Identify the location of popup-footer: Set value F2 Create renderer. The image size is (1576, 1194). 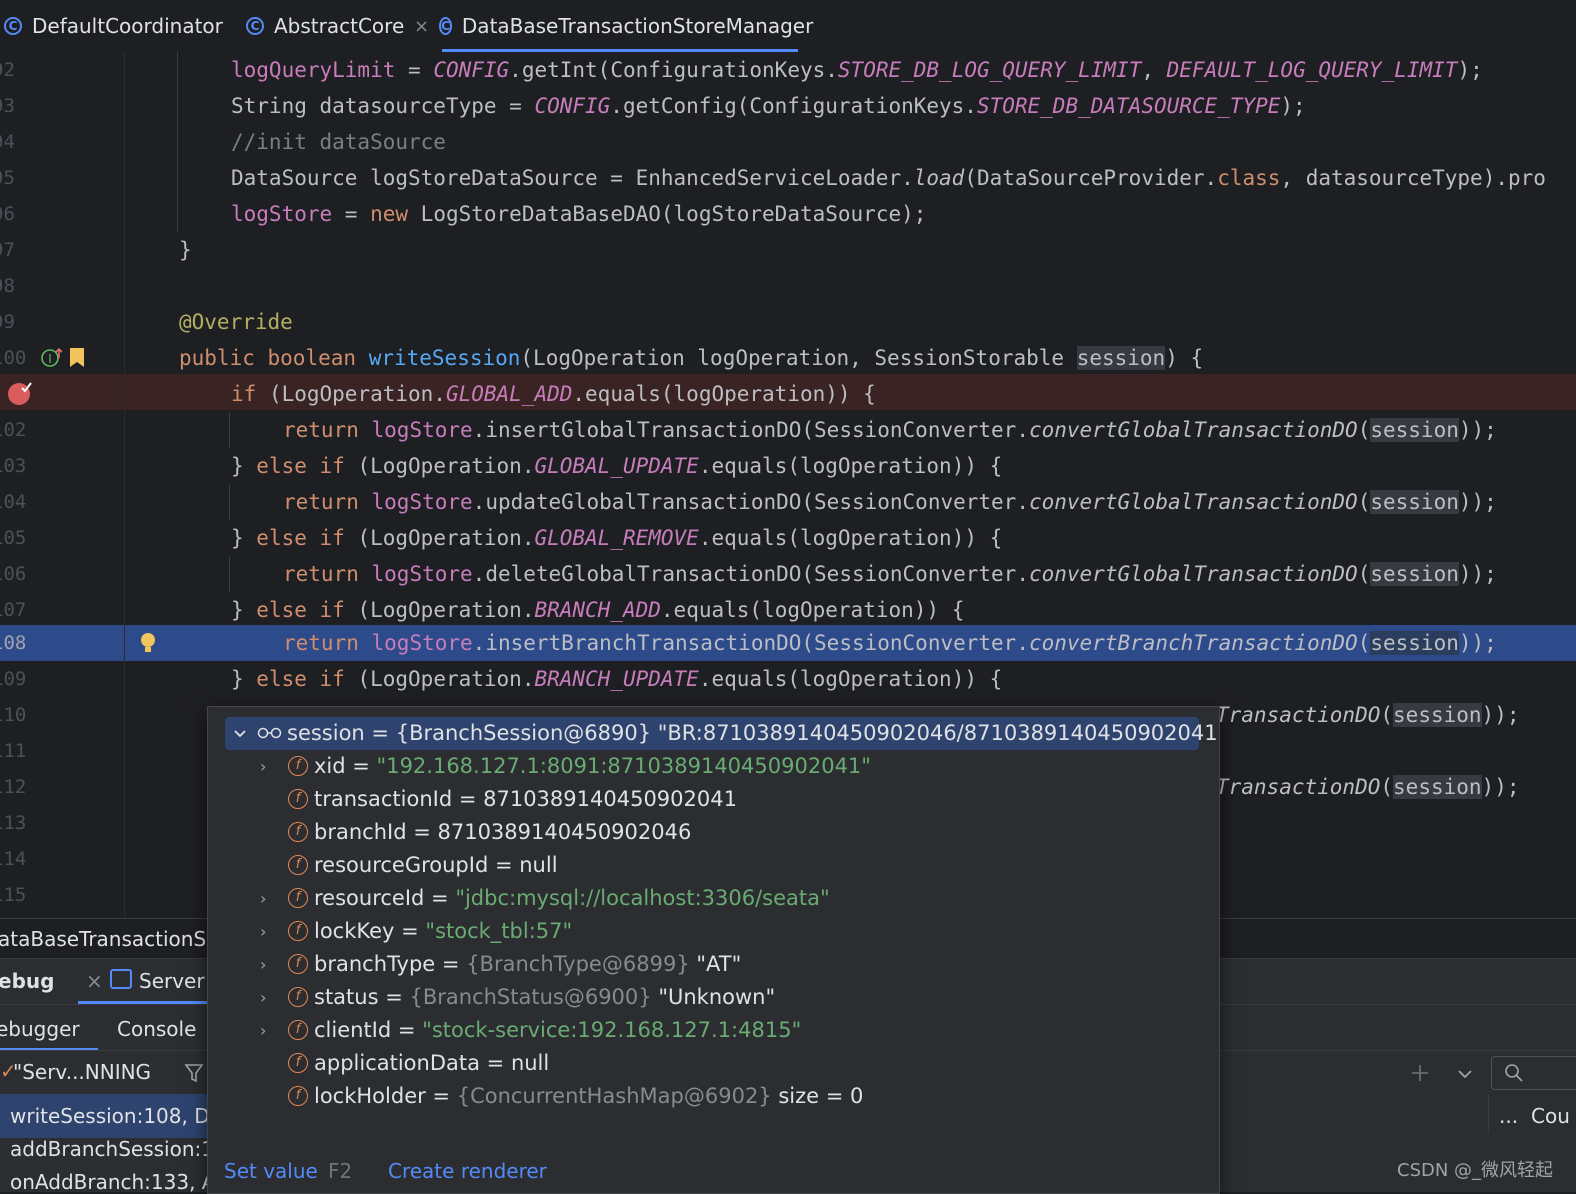
(713, 1171).